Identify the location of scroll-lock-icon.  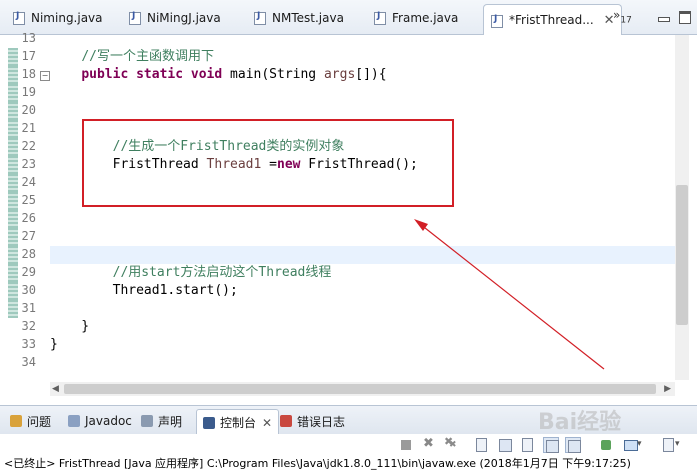
(505, 445).